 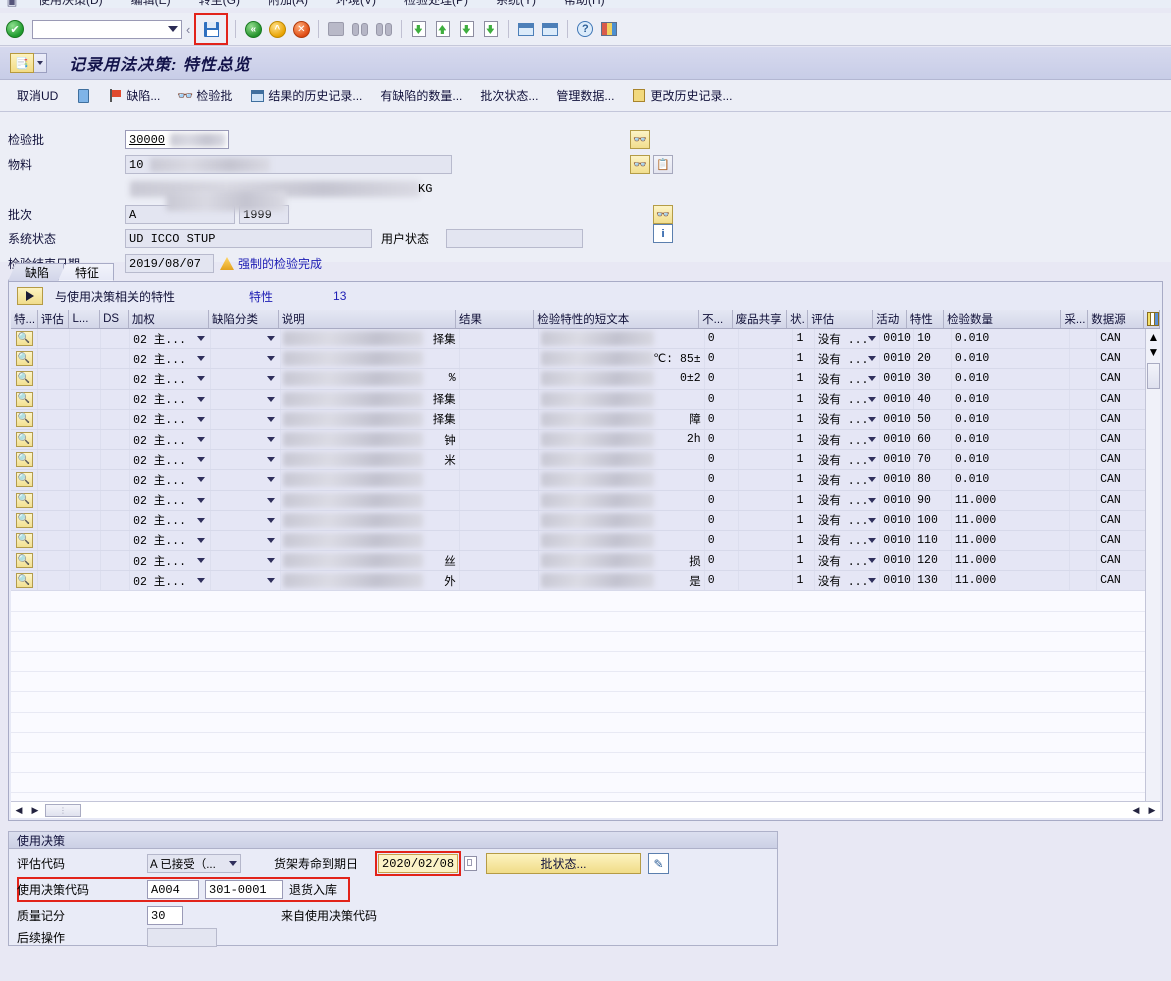 What do you see at coordinates (663, 164) in the screenshot?
I see `copy-icon: 📋` at bounding box center [663, 164].